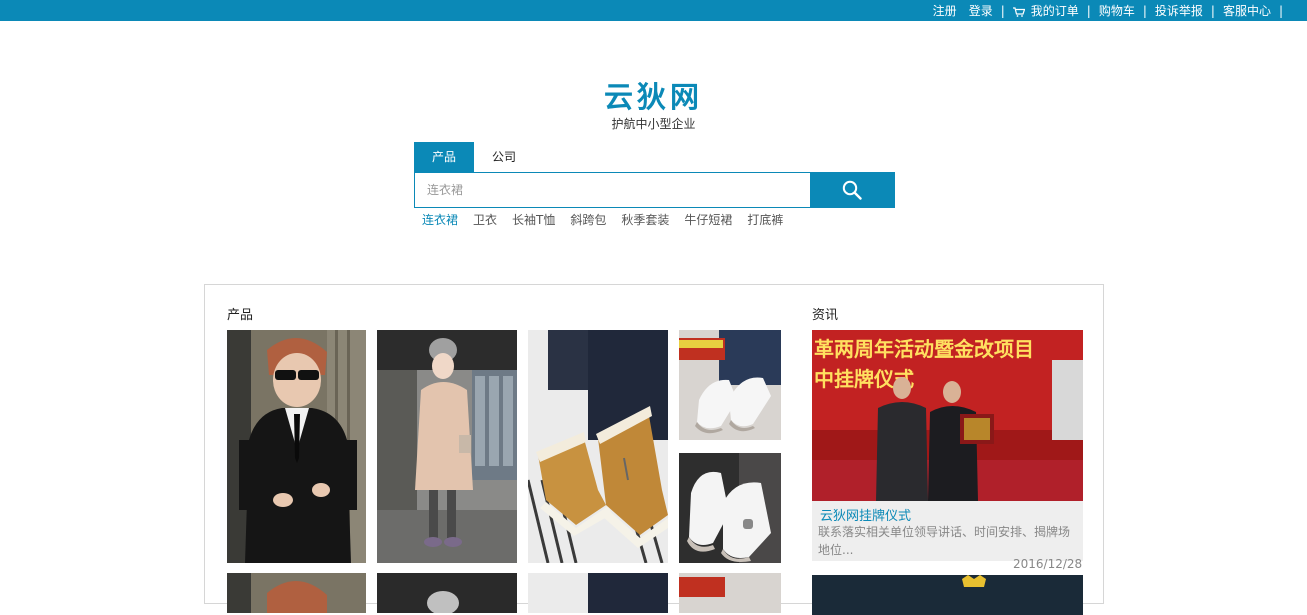  I want to click on hot-keyword: 秋季套装, so click(645, 219).